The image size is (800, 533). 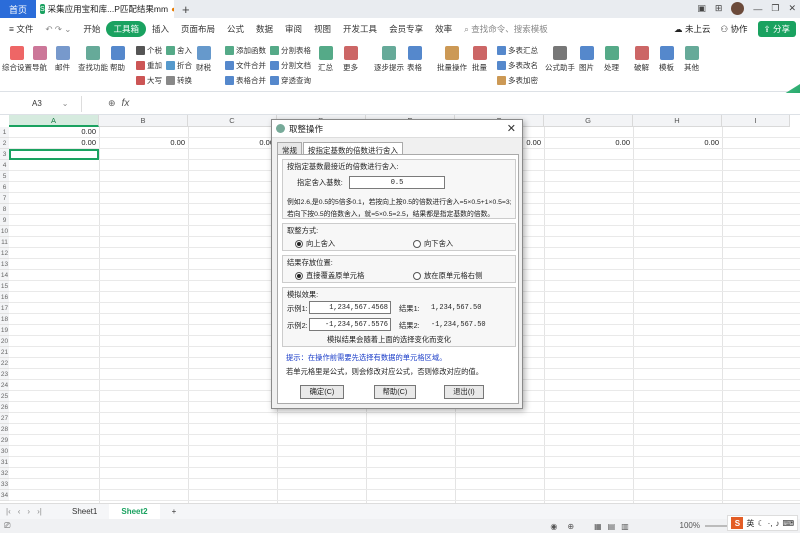 What do you see at coordinates (517, 50) in the screenshot?
I see `multi-sheet-summary-button: 多表汇总` at bounding box center [517, 50].